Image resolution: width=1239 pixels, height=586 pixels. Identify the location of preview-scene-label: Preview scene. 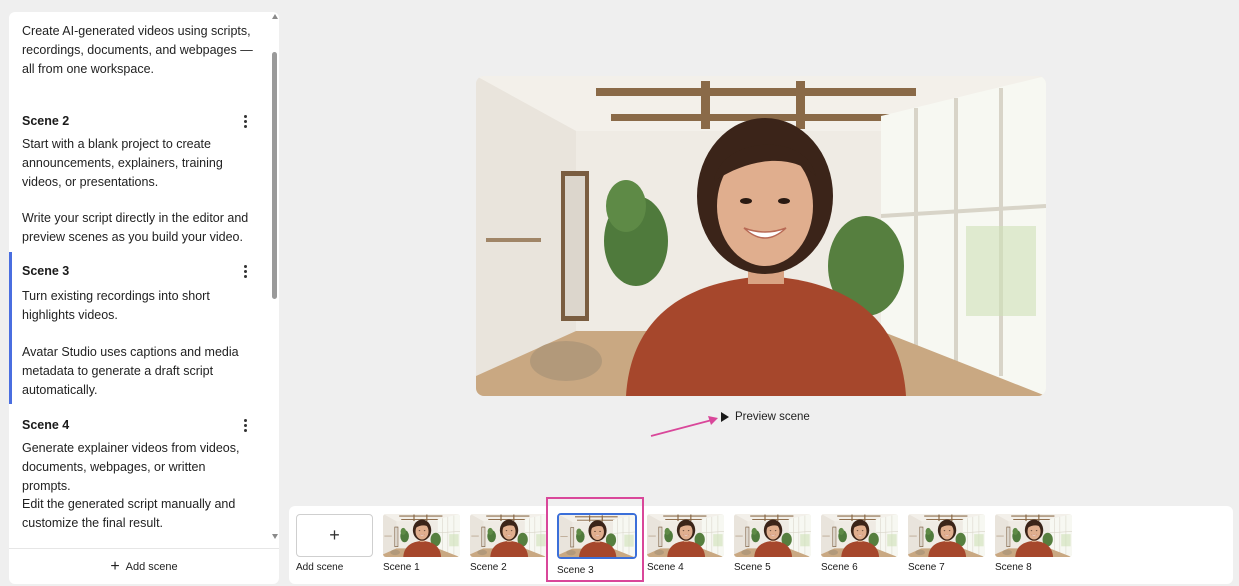
(772, 417).